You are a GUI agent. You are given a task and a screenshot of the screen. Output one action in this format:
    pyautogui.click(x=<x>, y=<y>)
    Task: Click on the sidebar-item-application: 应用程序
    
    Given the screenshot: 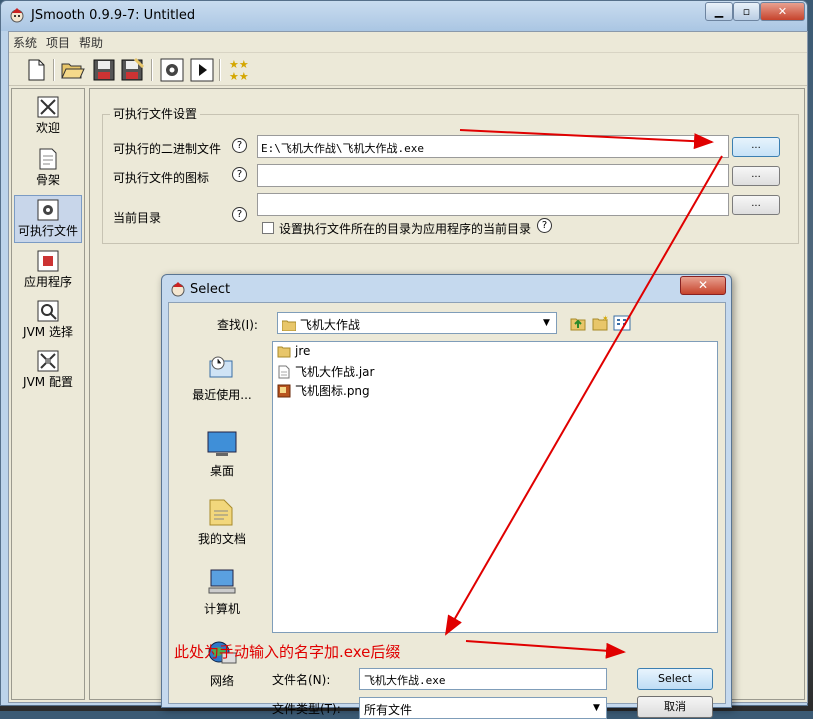 What is the action you would take?
    pyautogui.click(x=48, y=271)
    